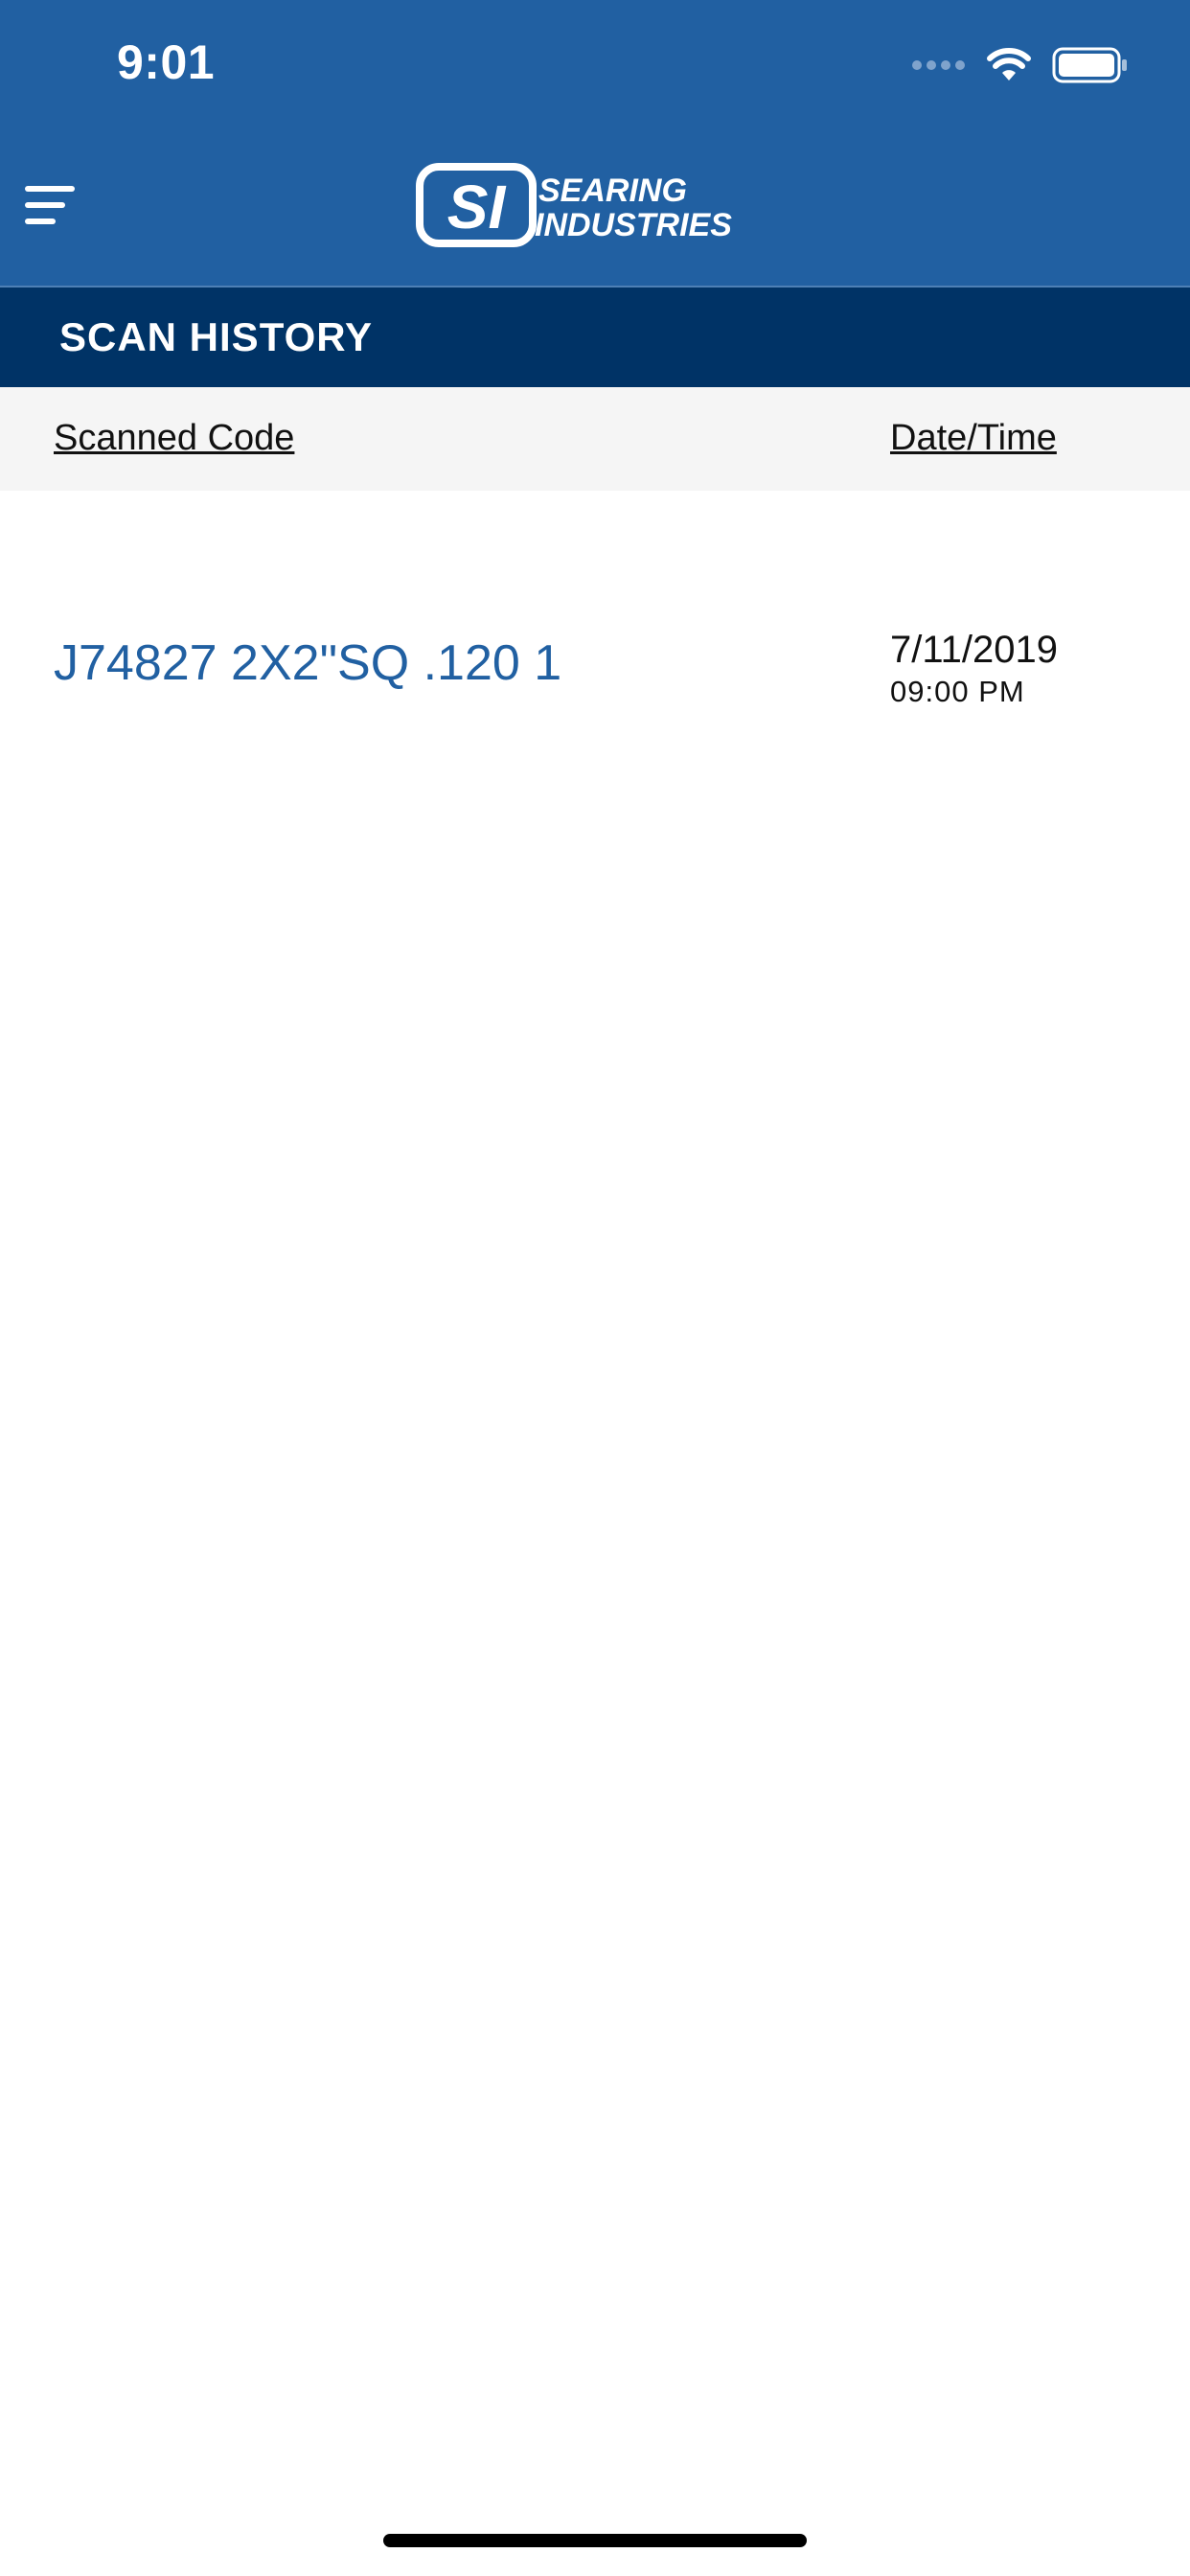 This screenshot has width=1190, height=2576. I want to click on status-icons, so click(1020, 65).